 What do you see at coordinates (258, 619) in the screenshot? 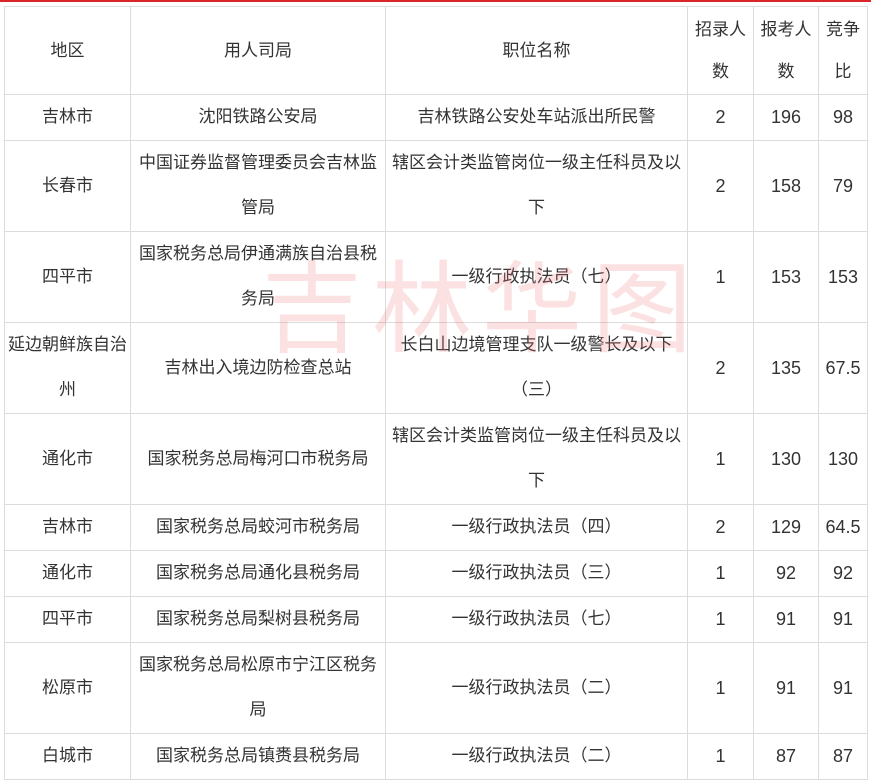
I see `cell-employer: 国家税务总局梨树县税务局` at bounding box center [258, 619].